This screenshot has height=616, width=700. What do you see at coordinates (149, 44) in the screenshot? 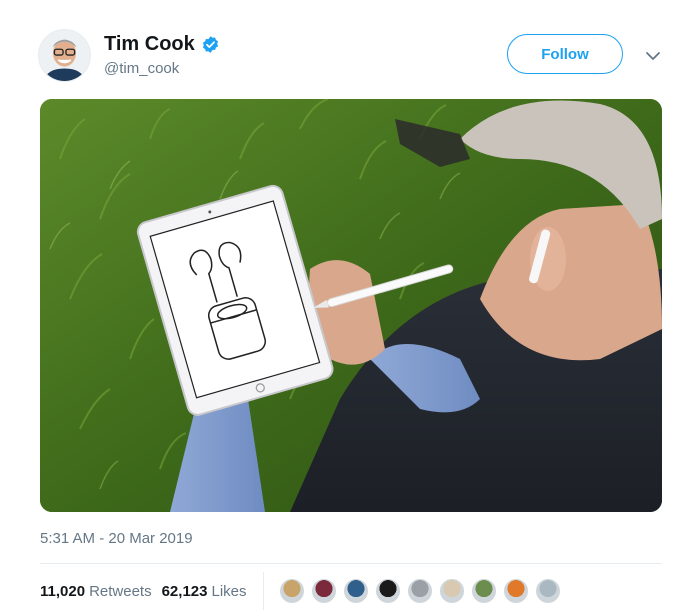
I see `display-name: Tim Cook` at bounding box center [149, 44].